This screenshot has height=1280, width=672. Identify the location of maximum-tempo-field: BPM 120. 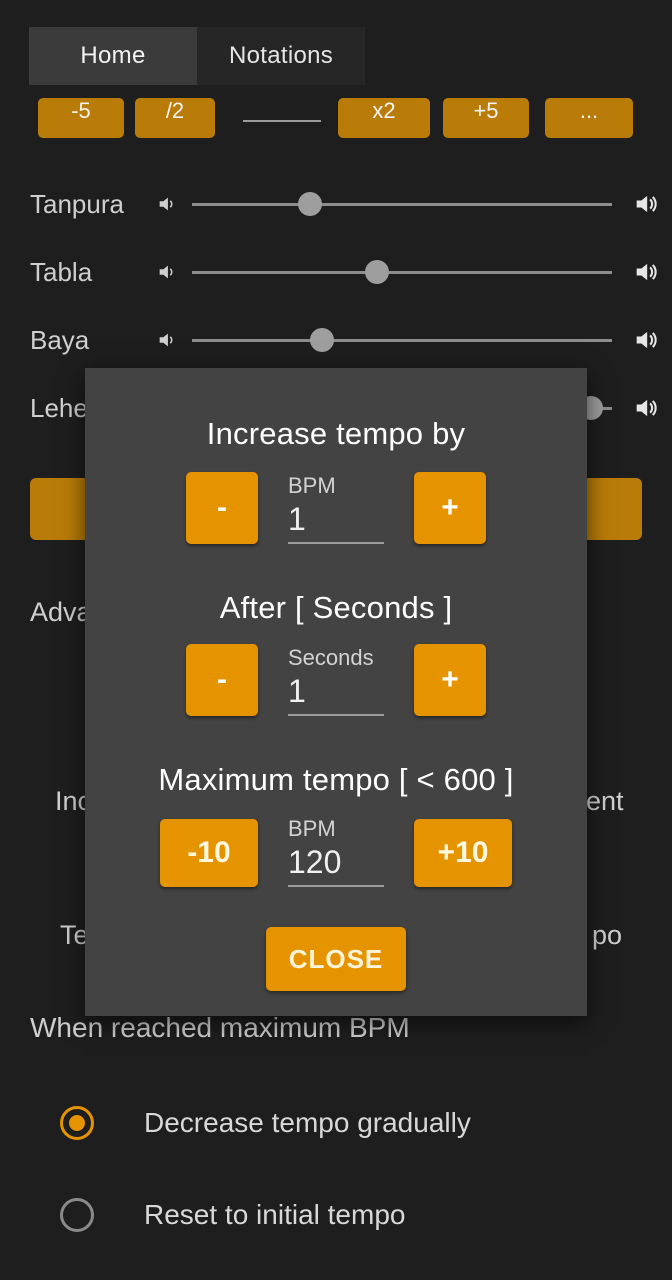
(336, 851).